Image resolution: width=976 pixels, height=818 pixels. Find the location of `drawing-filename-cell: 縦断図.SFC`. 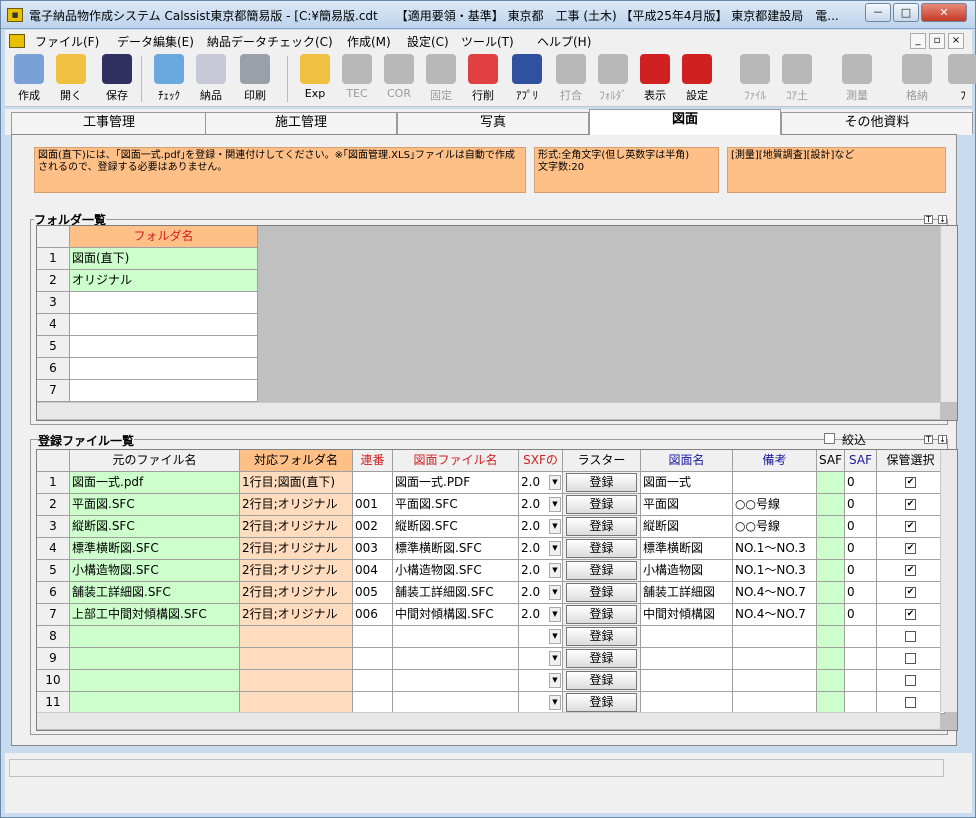

drawing-filename-cell: 縦断図.SFC is located at coordinates (456, 527).